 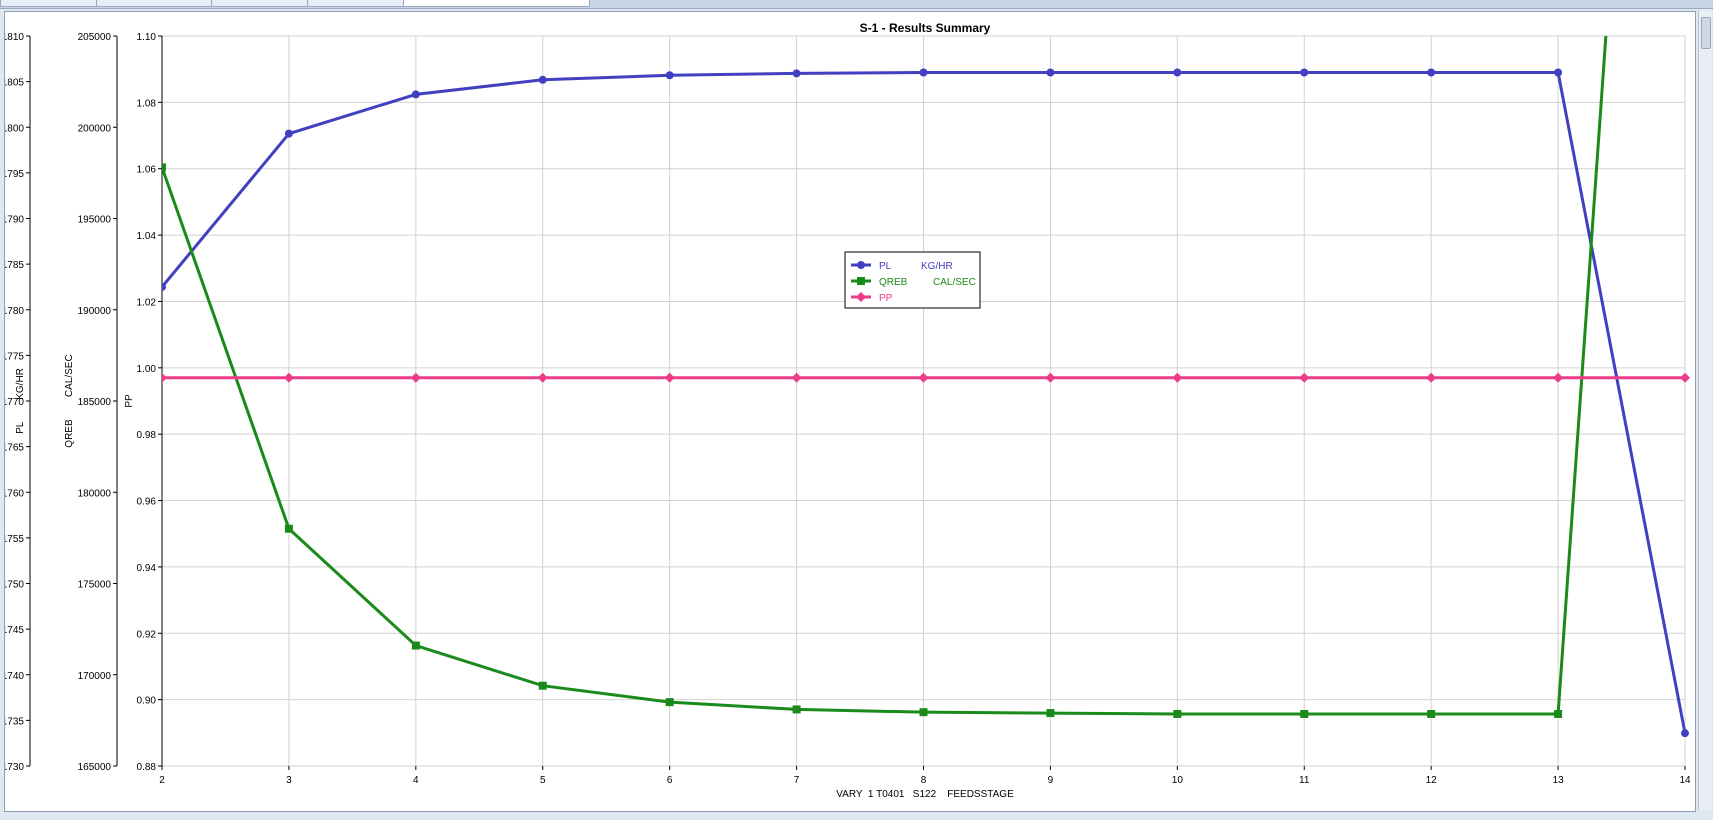 What do you see at coordinates (95, 311) in the screenshot?
I see `qreb-tick-label: 190000` at bounding box center [95, 311].